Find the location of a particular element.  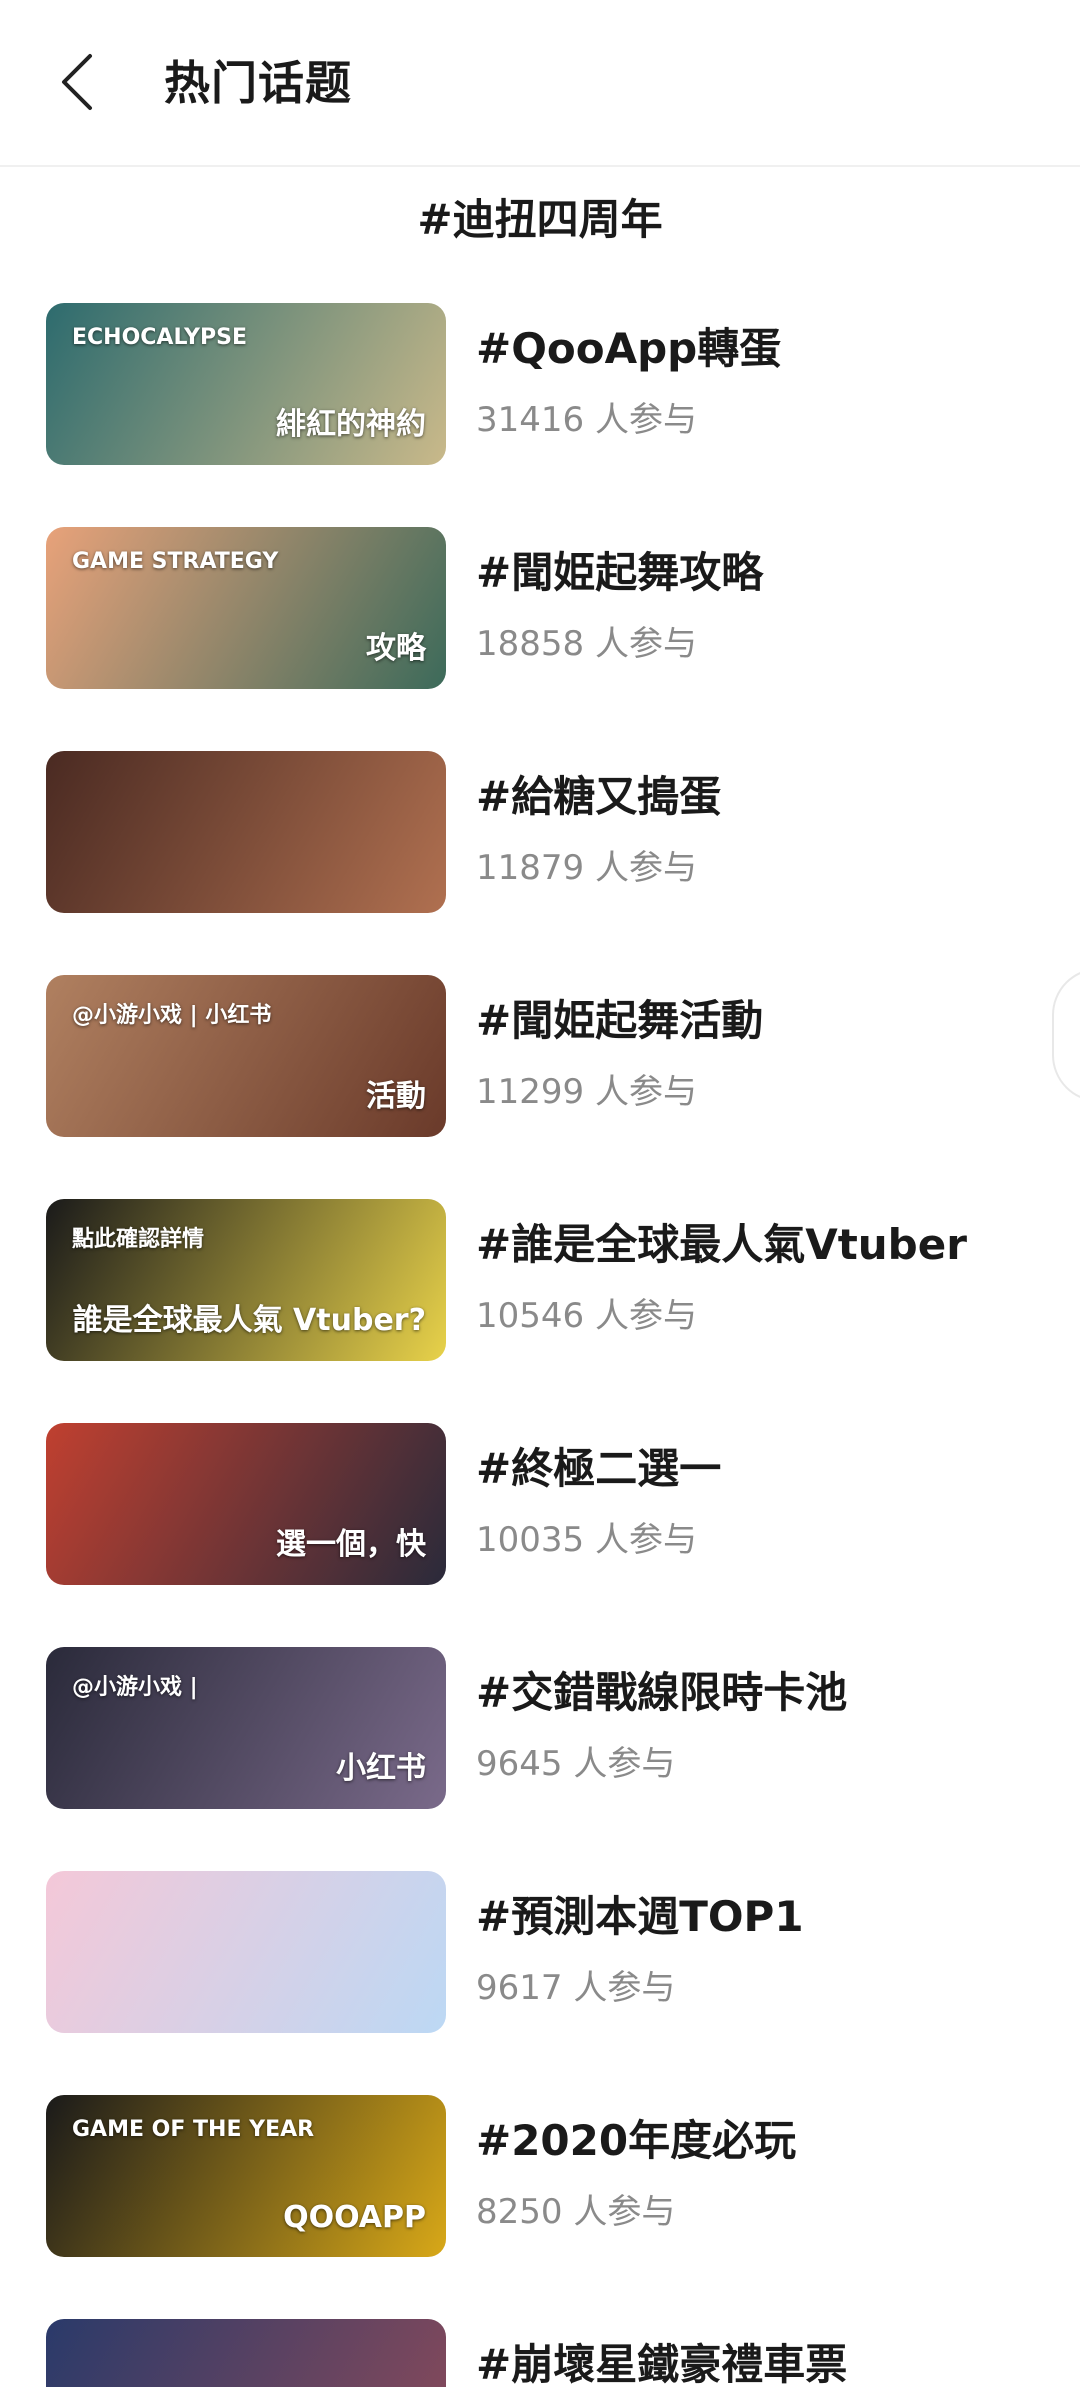

page-title: 热门话题 is located at coordinates (258, 83).